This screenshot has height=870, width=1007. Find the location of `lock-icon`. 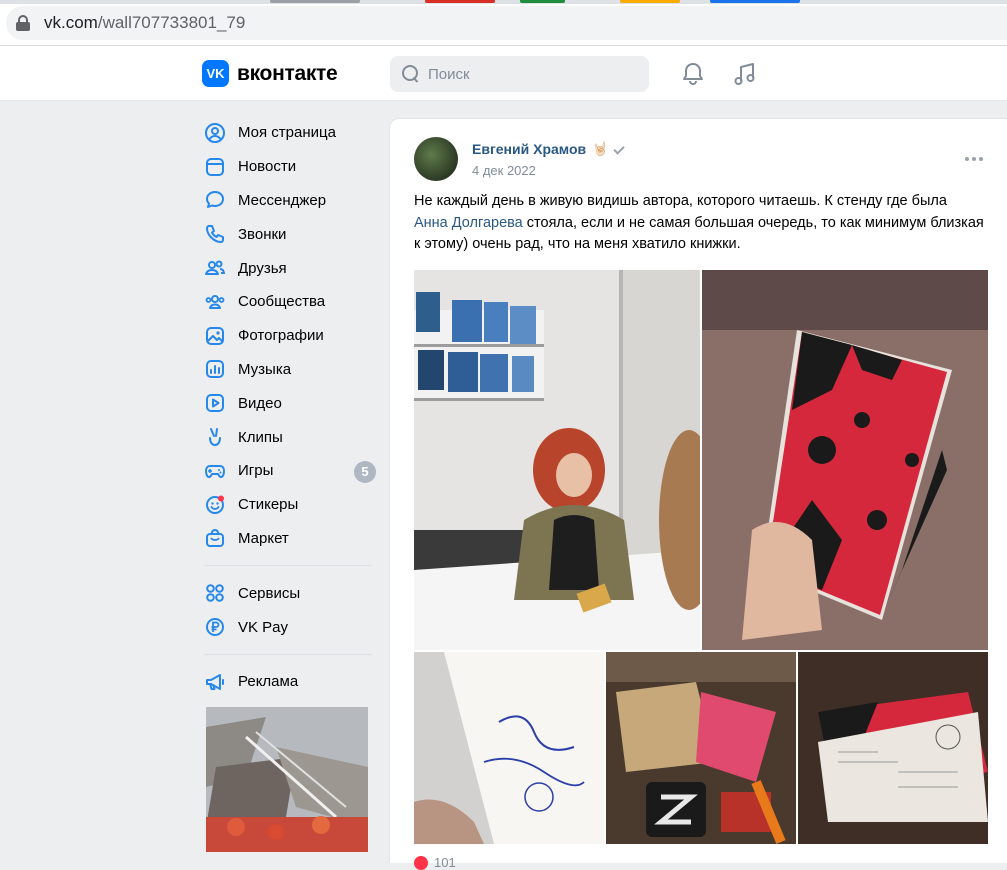

lock-icon is located at coordinates (23, 23).